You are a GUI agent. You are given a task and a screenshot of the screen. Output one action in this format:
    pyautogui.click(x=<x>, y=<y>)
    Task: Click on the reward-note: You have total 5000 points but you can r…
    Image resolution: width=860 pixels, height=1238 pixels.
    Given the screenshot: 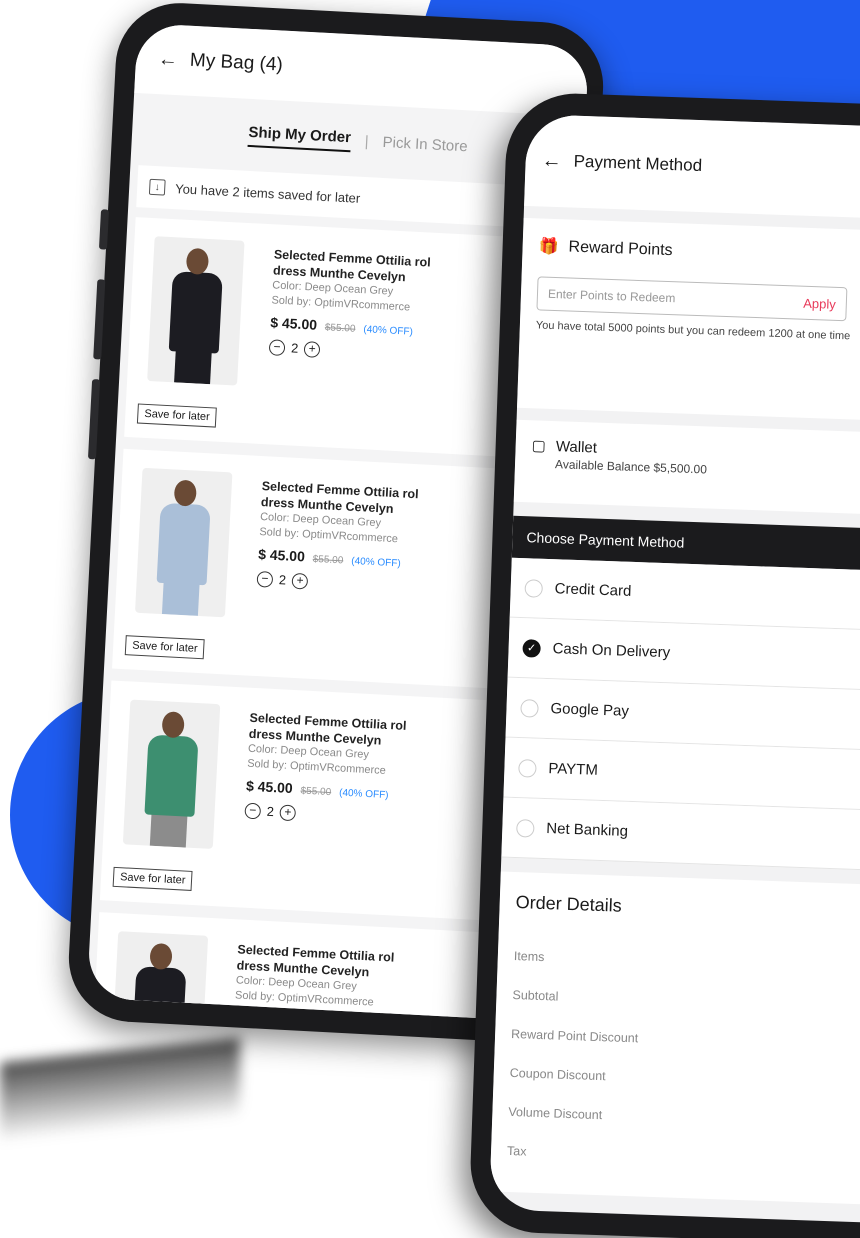 What is the action you would take?
    pyautogui.click(x=693, y=331)
    